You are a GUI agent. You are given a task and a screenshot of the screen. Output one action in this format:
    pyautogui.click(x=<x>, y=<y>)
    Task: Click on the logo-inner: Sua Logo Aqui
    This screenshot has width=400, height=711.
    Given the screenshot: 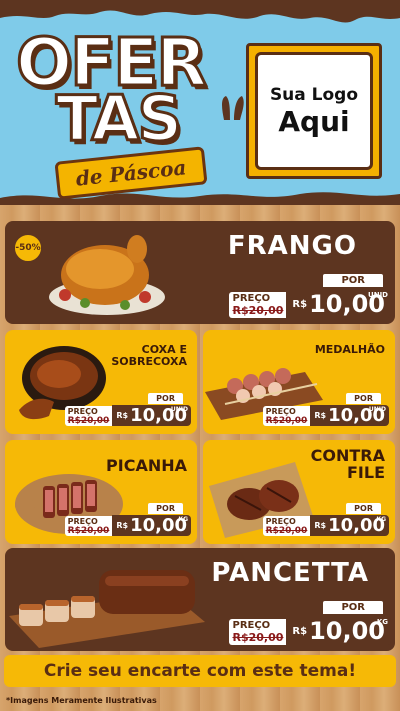 What is the action you would take?
    pyautogui.click(x=314, y=111)
    